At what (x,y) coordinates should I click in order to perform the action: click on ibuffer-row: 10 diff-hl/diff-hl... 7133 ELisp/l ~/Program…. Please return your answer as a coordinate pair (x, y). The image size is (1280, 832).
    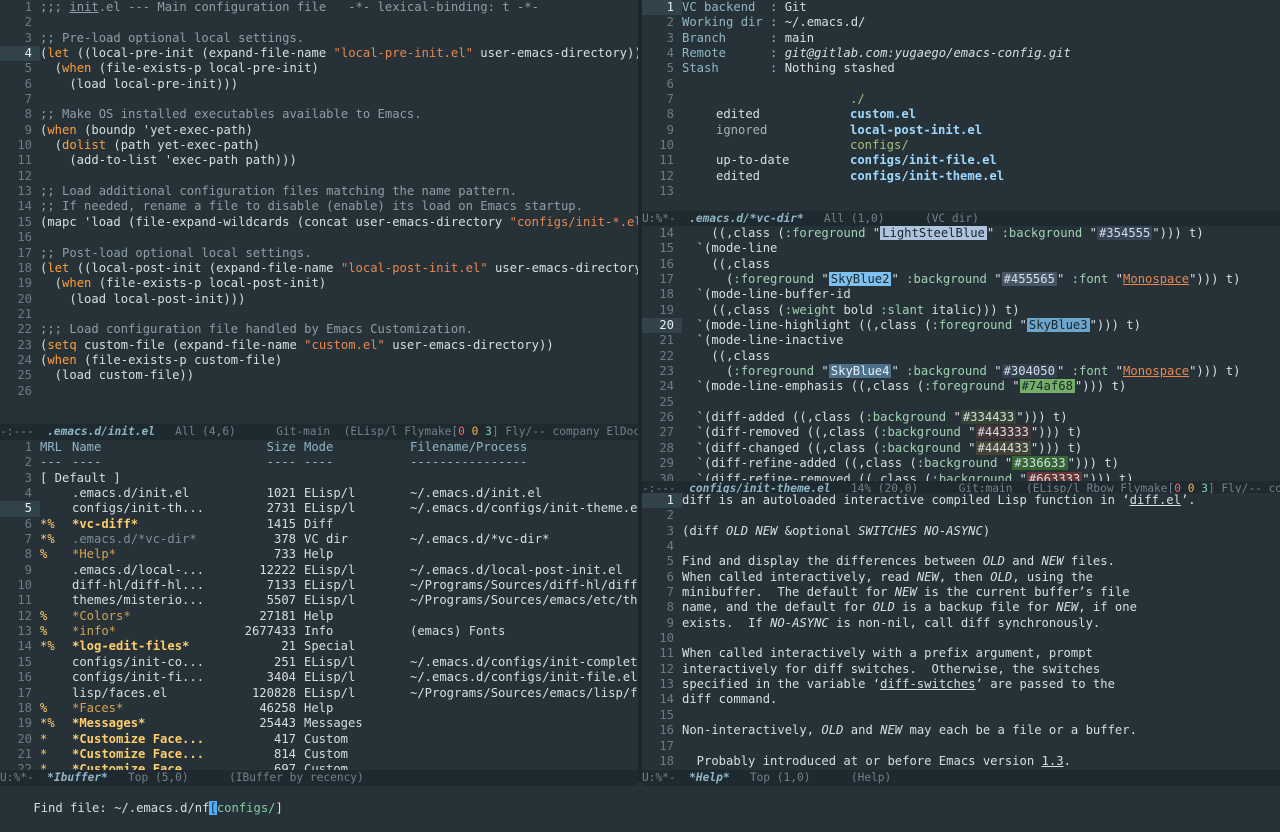
    Looking at the image, I should click on (319, 585).